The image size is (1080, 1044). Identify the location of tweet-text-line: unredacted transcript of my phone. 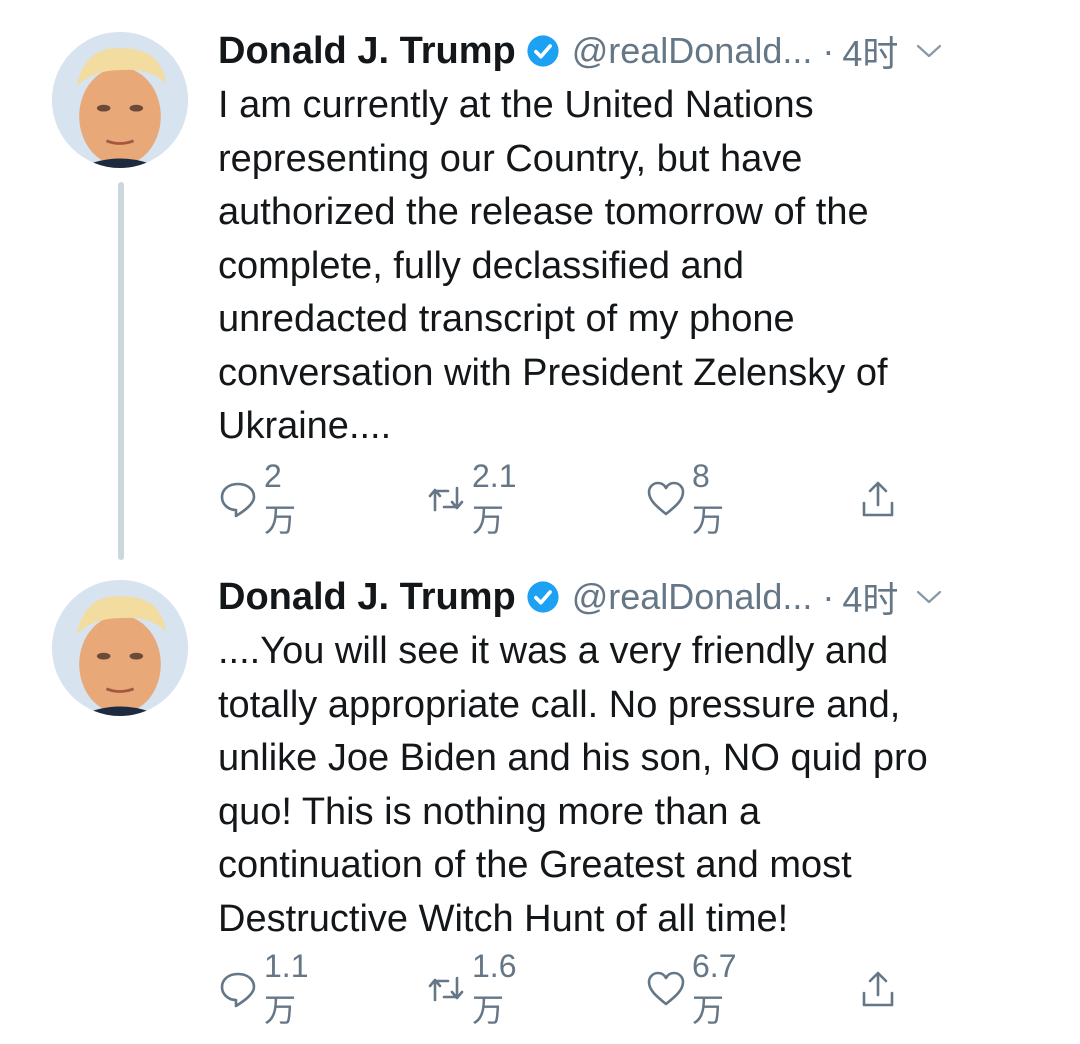
(506, 319).